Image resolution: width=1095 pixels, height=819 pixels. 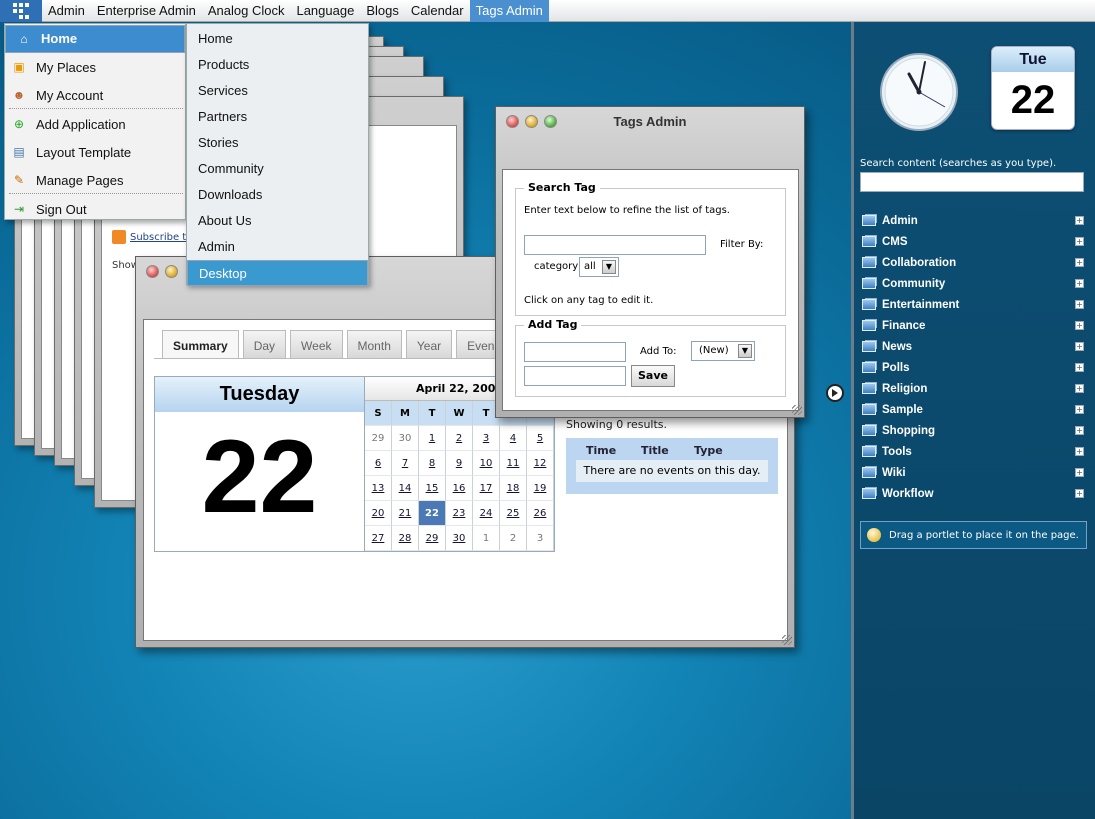 What do you see at coordinates (432, 463) in the screenshot?
I see `calendar-day: 8` at bounding box center [432, 463].